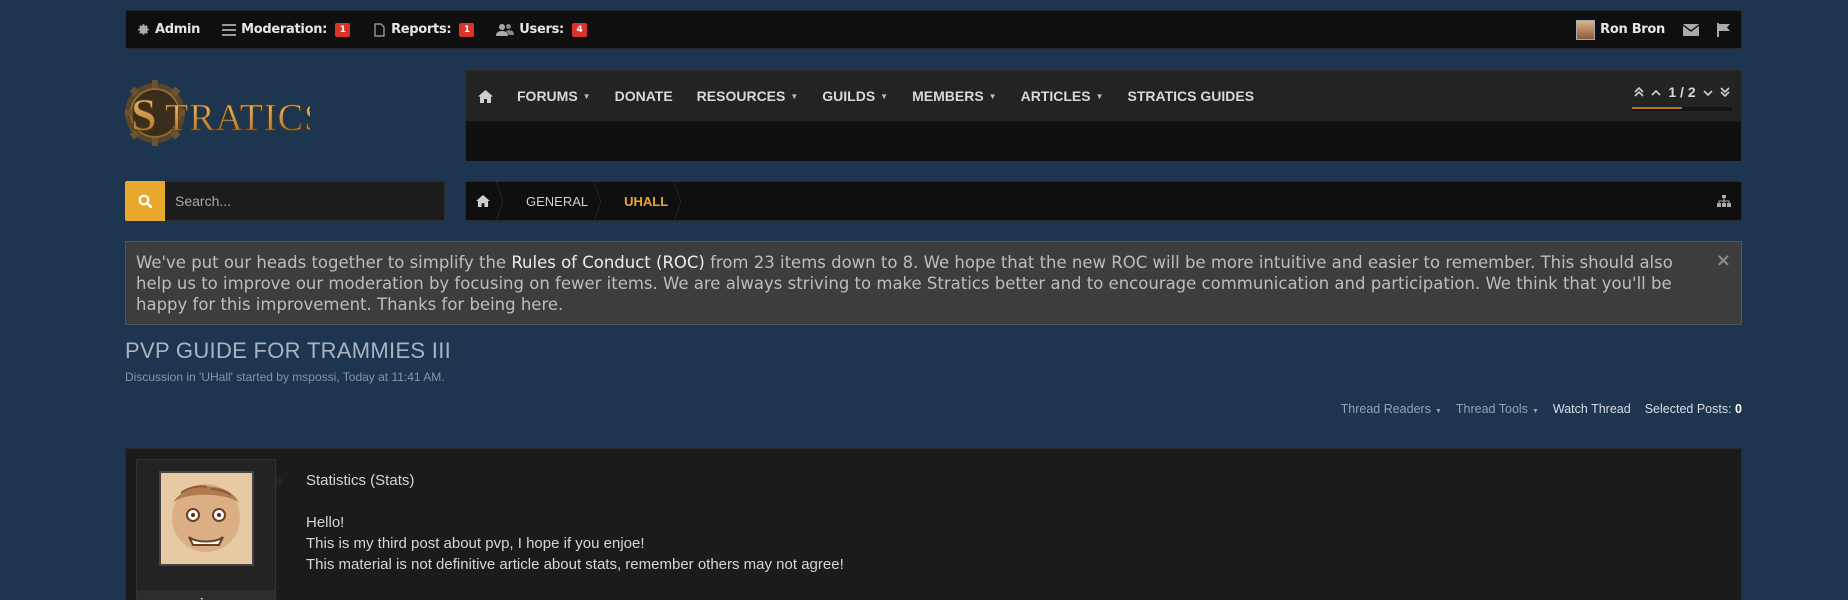 This screenshot has width=1848, height=600. Describe the element at coordinates (1385, 409) in the screenshot. I see `thread-readers-label: Thread Readers` at that location.